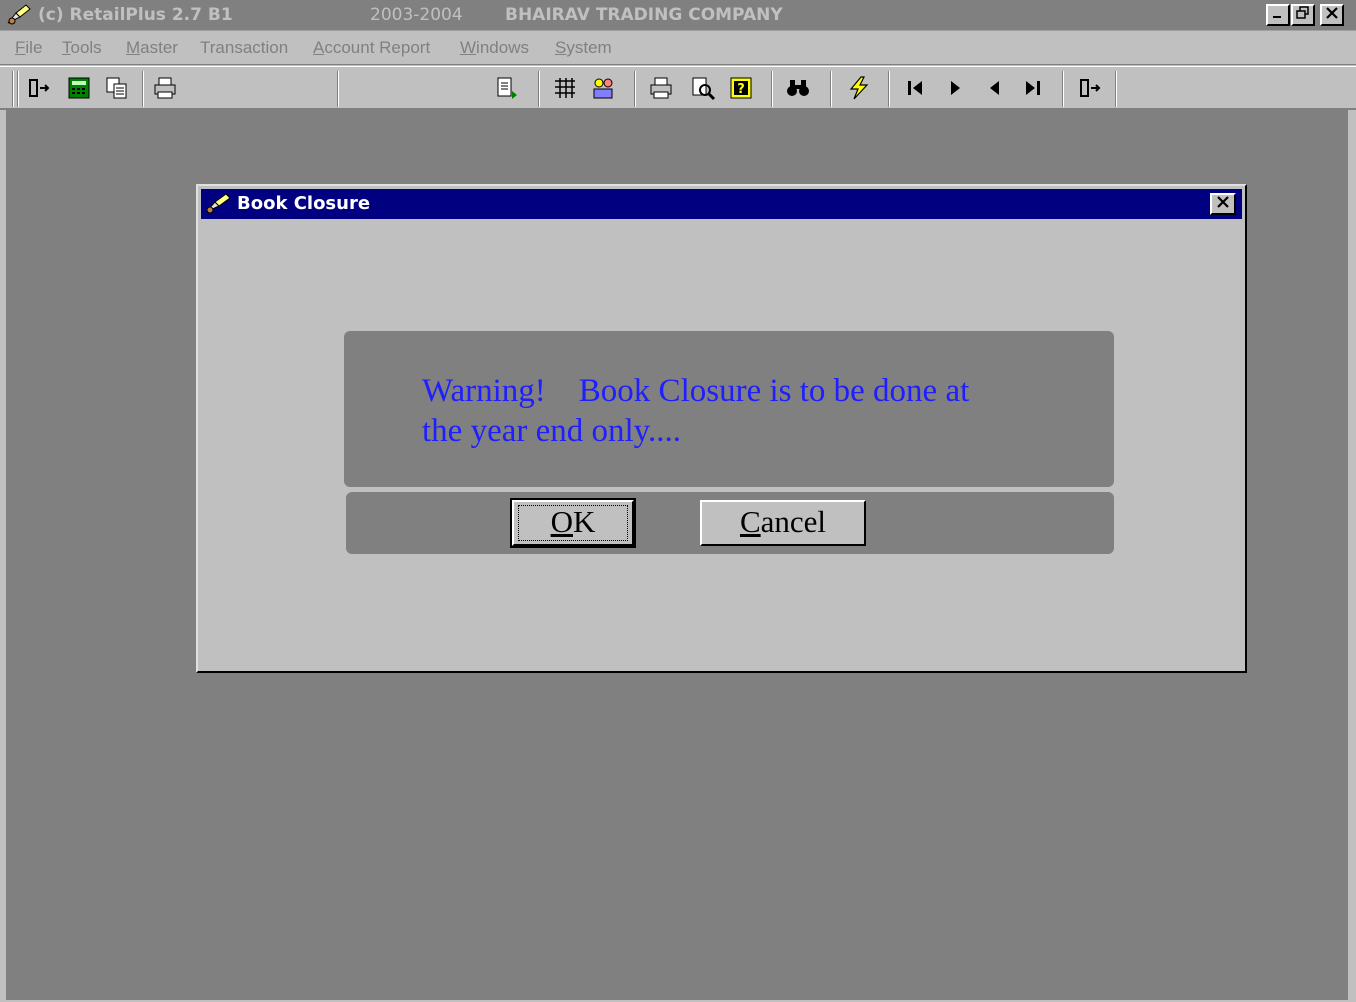 This screenshot has width=1356, height=1002. I want to click on next-record-icon, so click(955, 88).